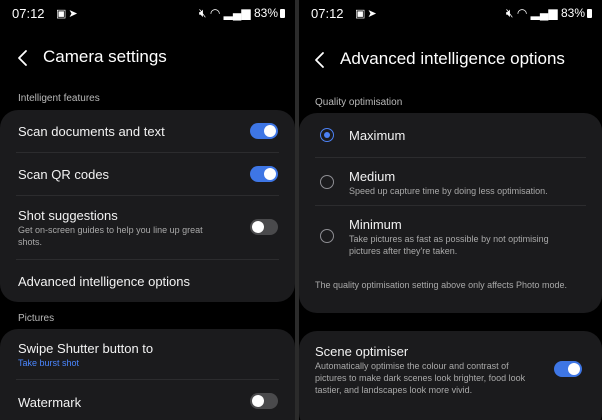 This screenshot has height=420, width=602. I want to click on section-pictures: Pictures, so click(36, 318).